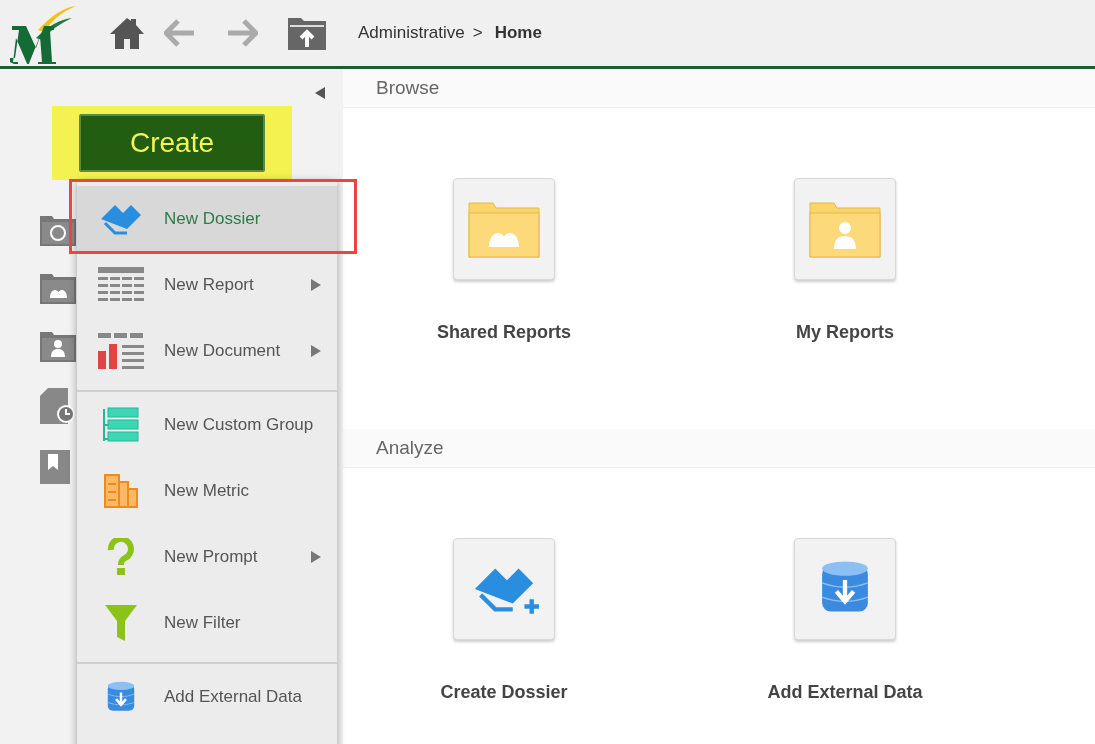 This screenshot has width=1095, height=744. Describe the element at coordinates (172, 143) in the screenshot. I see `create-button: Create` at that location.